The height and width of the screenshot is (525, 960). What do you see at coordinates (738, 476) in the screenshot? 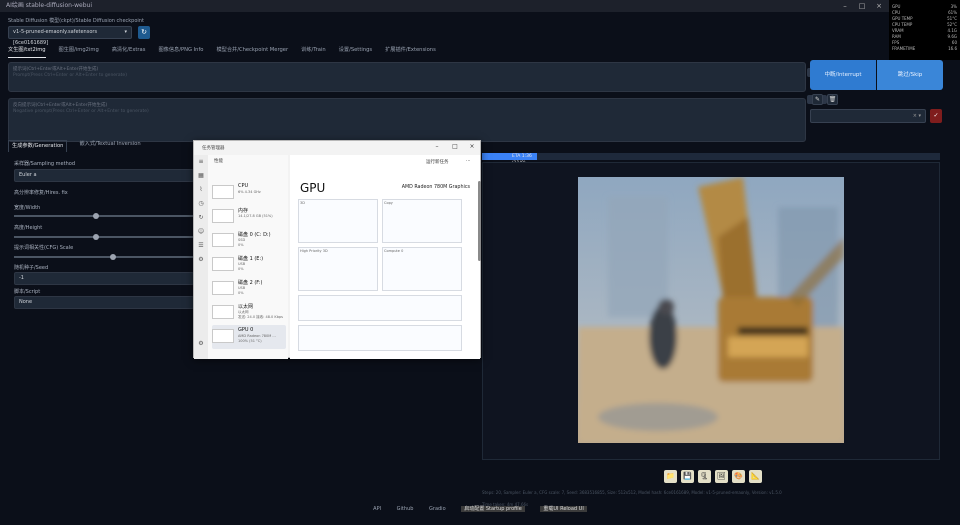
I see `send-to-inpaint-icon: 🎨` at bounding box center [738, 476].